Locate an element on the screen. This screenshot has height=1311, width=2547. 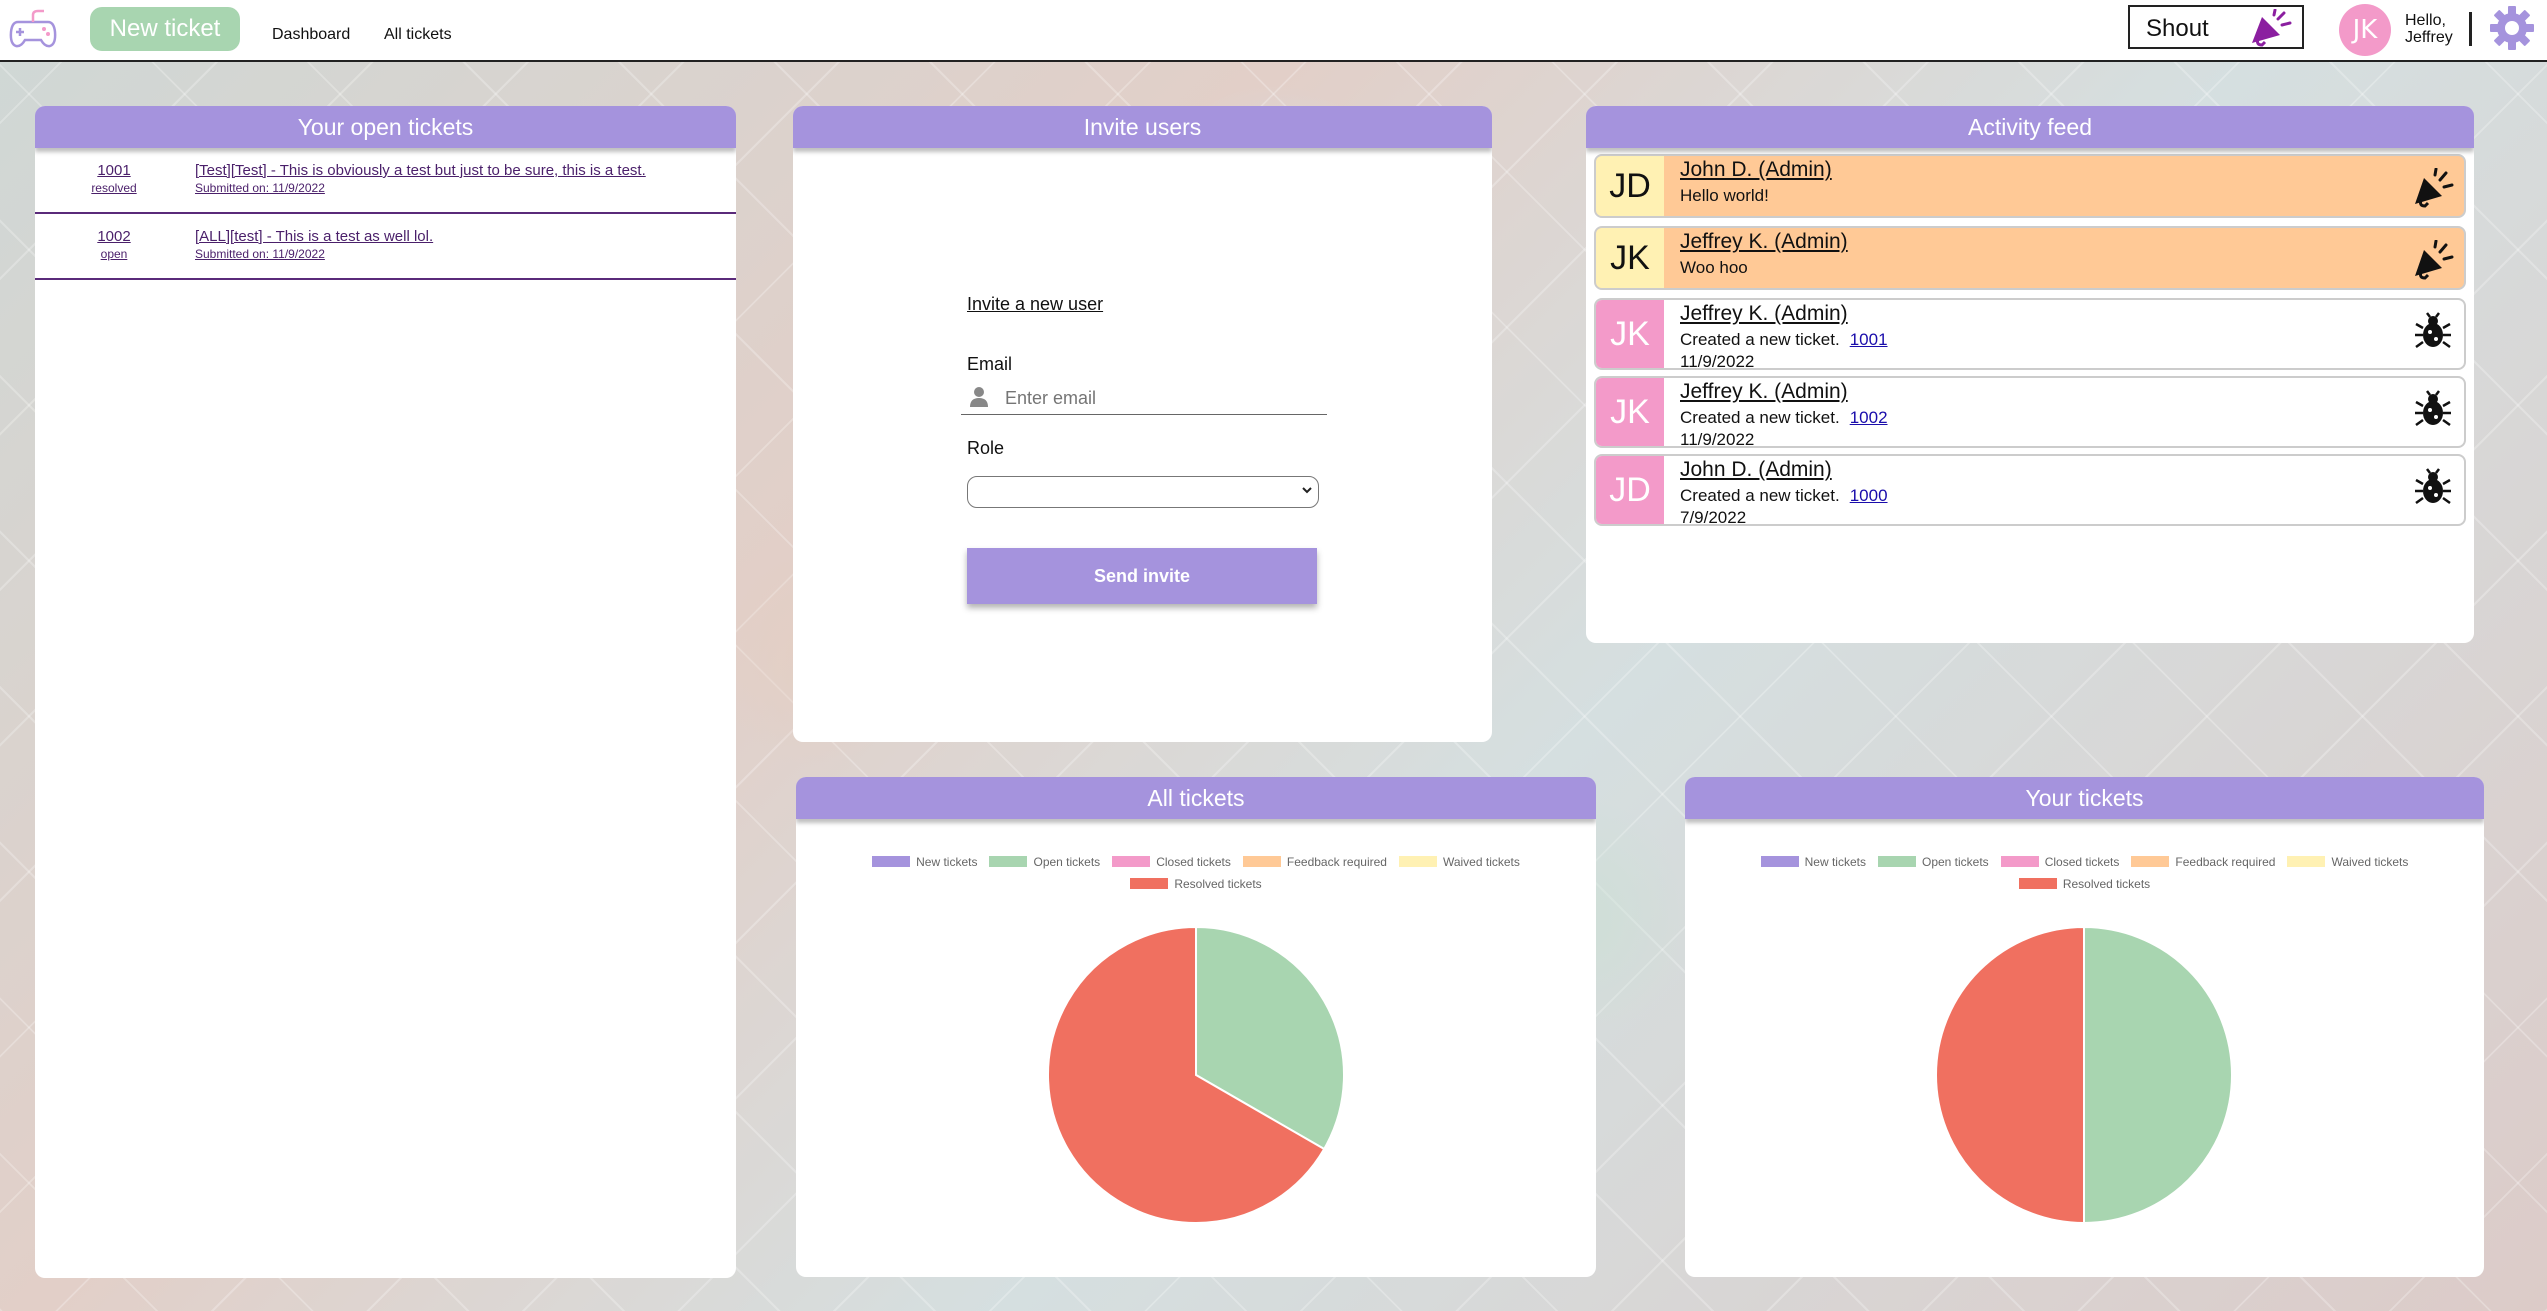
ticket-id-link: 1002 is located at coordinates (114, 236).